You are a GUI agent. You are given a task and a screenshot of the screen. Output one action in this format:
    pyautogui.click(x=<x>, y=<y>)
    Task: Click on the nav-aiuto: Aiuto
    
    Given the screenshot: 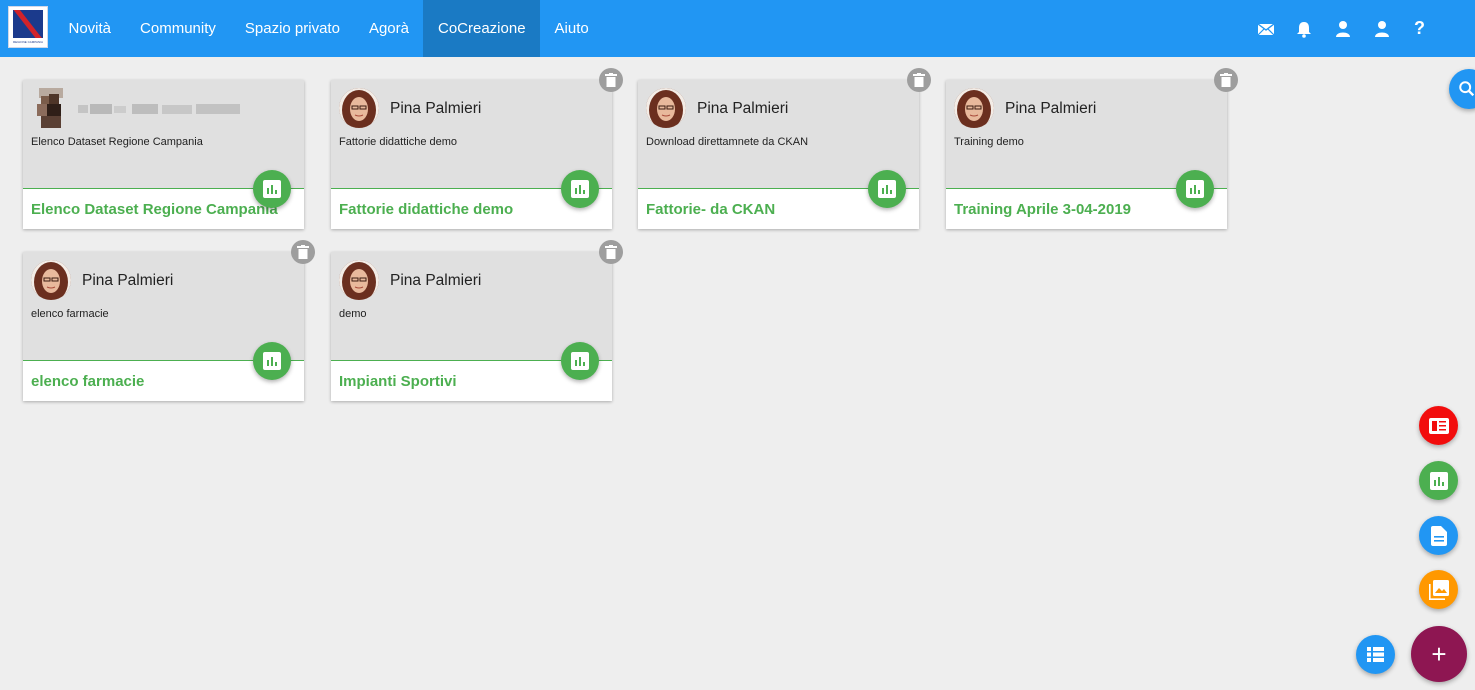 What is the action you would take?
    pyautogui.click(x=571, y=28)
    